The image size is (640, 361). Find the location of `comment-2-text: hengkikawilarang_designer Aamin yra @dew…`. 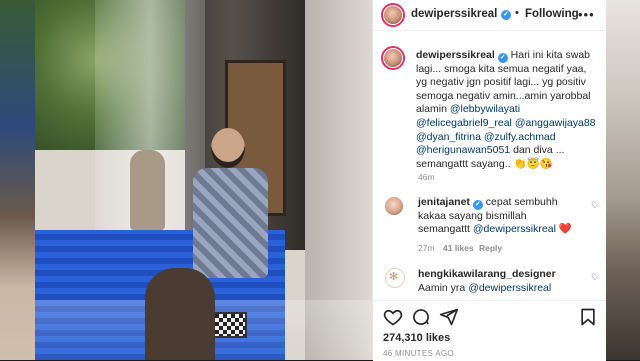

comment-2-text: hengkikawilarang_designer Aamin yra @dew… is located at coordinates (505, 281).